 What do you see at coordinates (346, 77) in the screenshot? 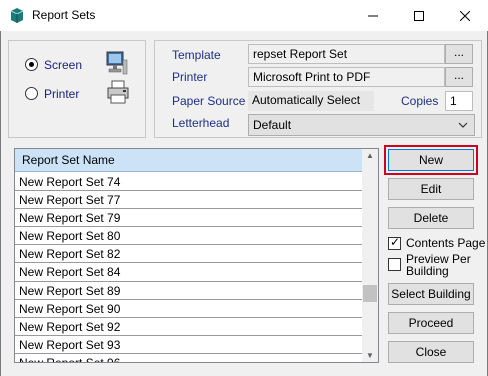
I see `printer-field: Microsoft Print to PDF` at bounding box center [346, 77].